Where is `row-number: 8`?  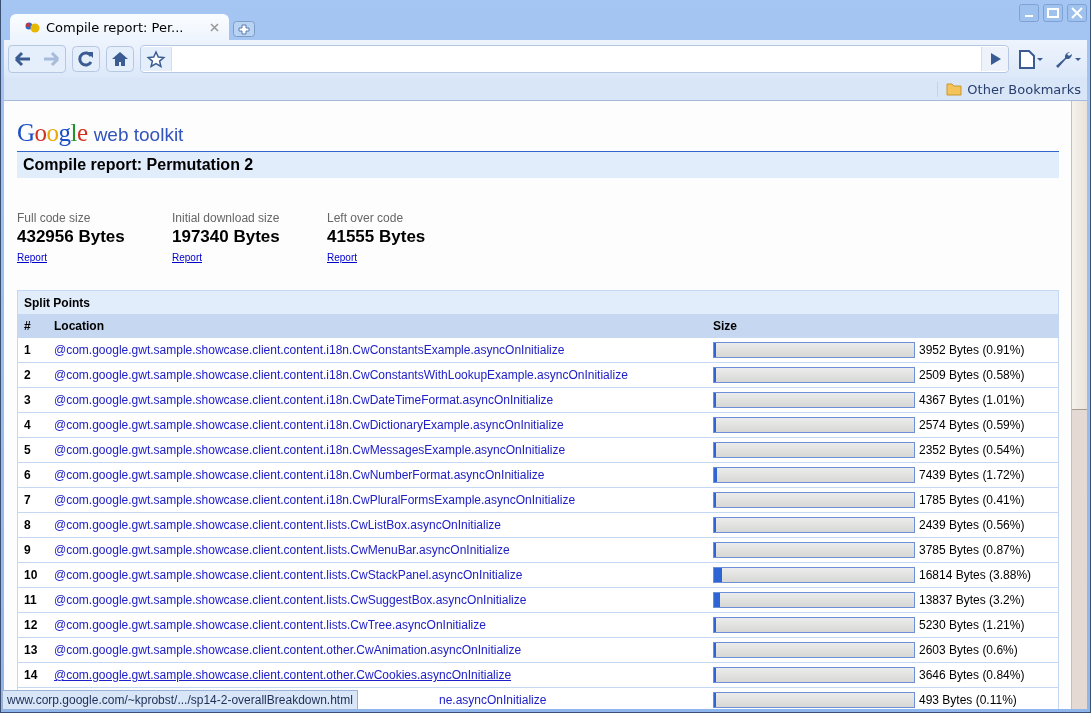
row-number: 8 is located at coordinates (27, 525).